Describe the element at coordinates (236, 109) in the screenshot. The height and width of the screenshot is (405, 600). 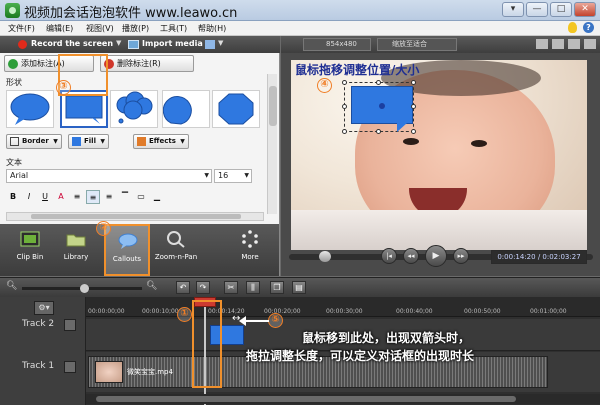
I see `shape-octagon-callout` at that location.